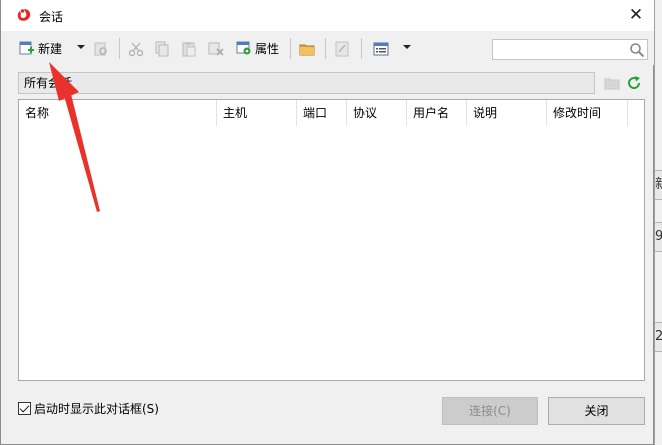  I want to click on close-button: 关闭, so click(596, 411).